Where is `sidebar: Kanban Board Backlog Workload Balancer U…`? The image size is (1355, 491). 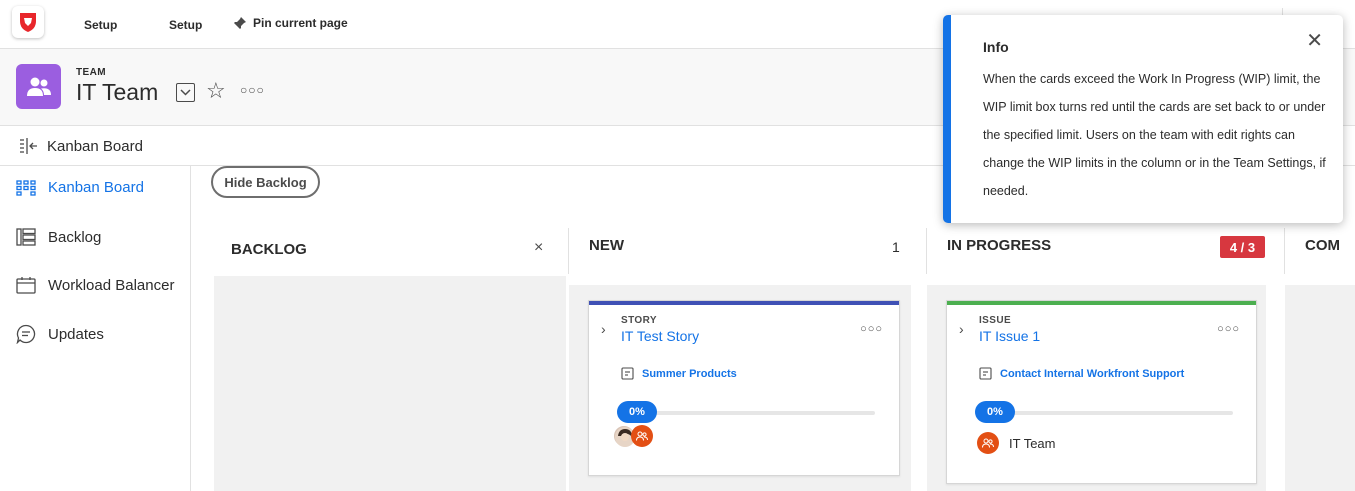 sidebar: Kanban Board Backlog Workload Balancer U… is located at coordinates (95, 328).